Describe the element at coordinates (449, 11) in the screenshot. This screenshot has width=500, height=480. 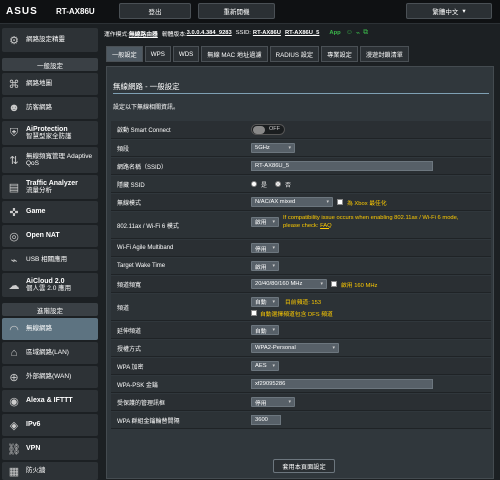
I see `language-select: 繁體中文 ▾` at that location.